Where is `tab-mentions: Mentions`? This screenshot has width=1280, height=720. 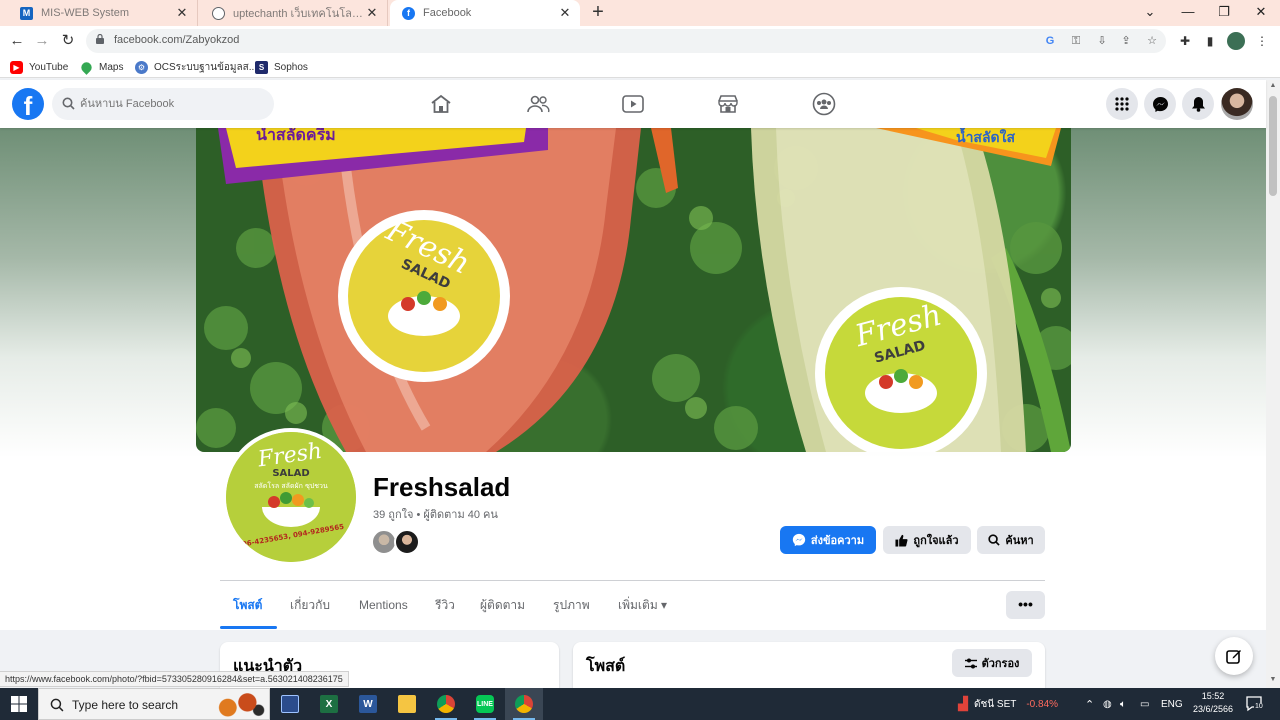
tab-mentions: Mentions is located at coordinates (383, 605).